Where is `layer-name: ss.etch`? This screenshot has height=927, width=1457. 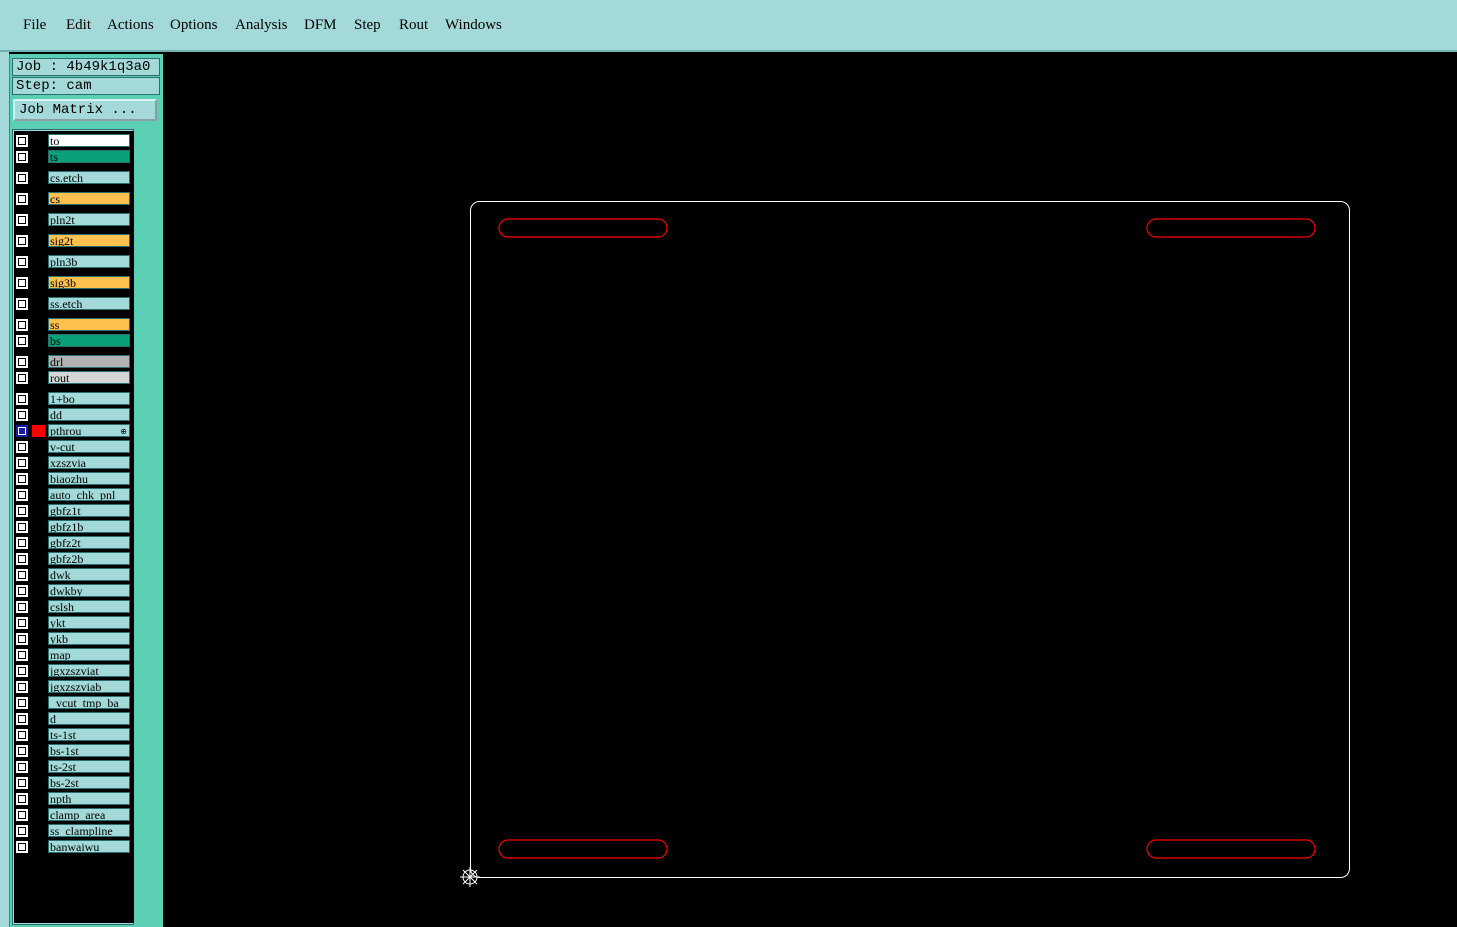 layer-name: ss.etch is located at coordinates (89, 303).